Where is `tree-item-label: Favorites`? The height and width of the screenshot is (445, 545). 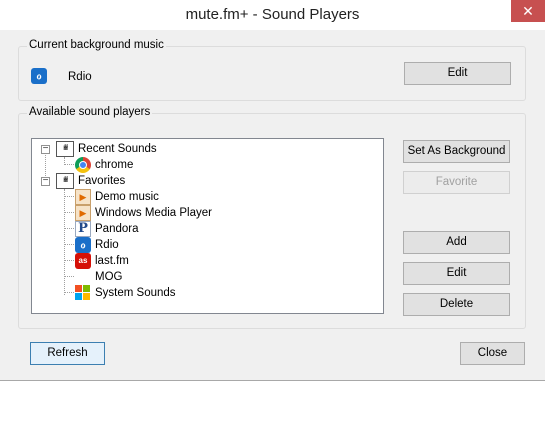
tree-item-label: Favorites is located at coordinates (102, 181).